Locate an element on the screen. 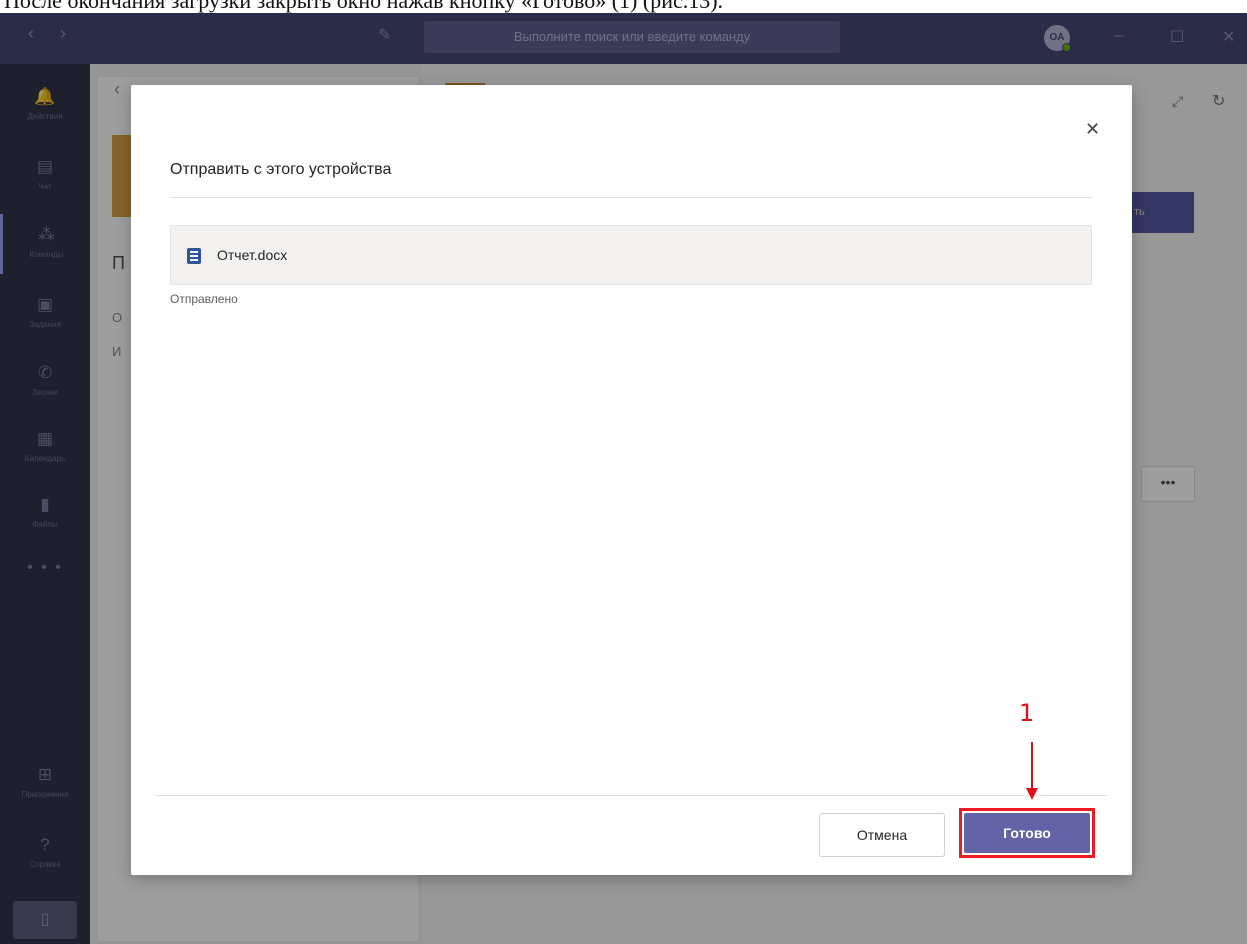 This screenshot has height=944, width=1247. annotation-arrow is located at coordinates (1032, 767).